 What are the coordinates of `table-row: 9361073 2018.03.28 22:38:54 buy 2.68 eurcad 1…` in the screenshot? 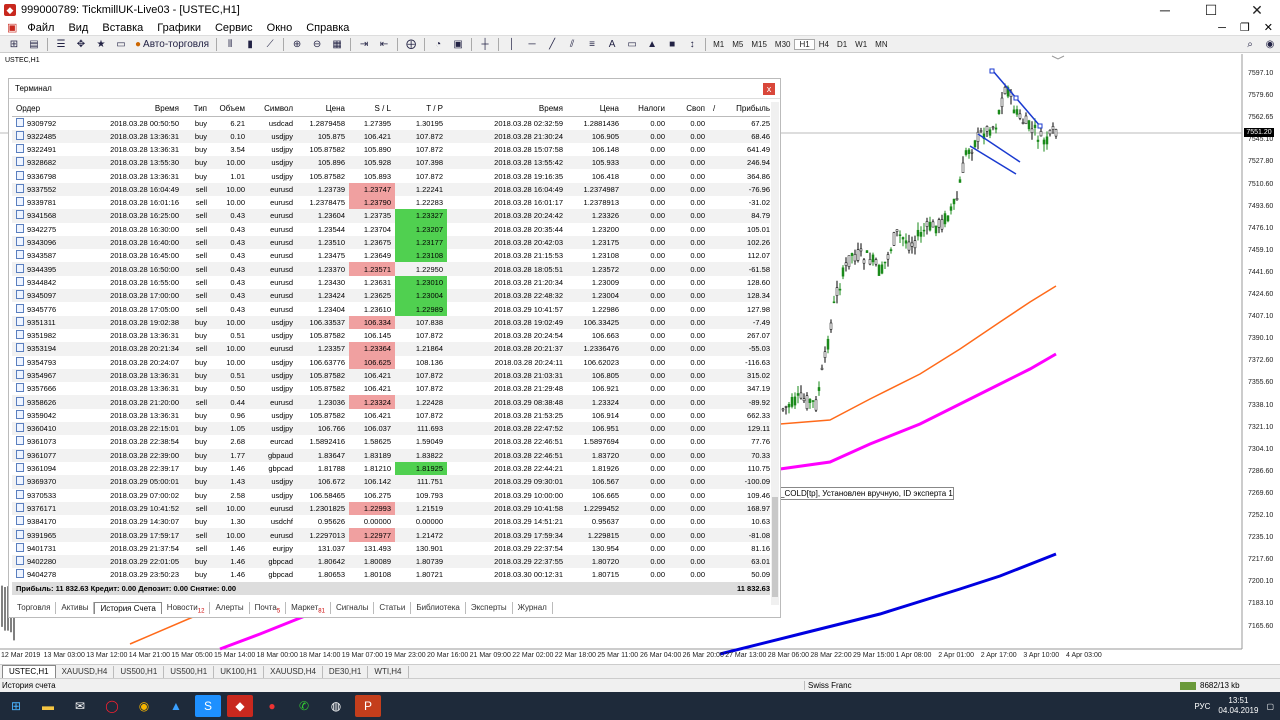 It's located at (391, 441).